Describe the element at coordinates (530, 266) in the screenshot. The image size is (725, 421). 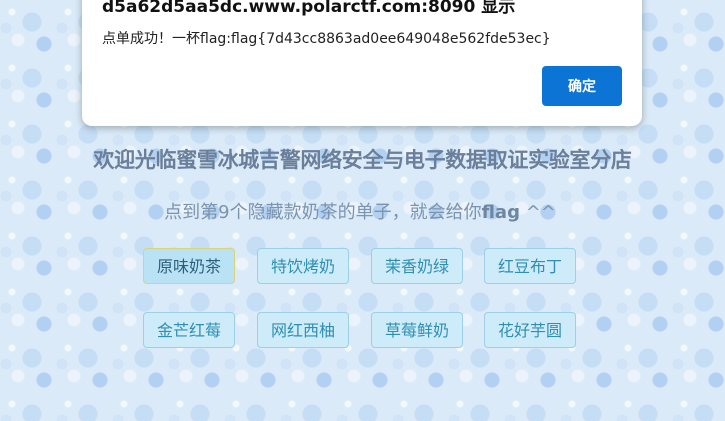
I see `menu-item-red-bean-pudding: 红豆布丁` at that location.